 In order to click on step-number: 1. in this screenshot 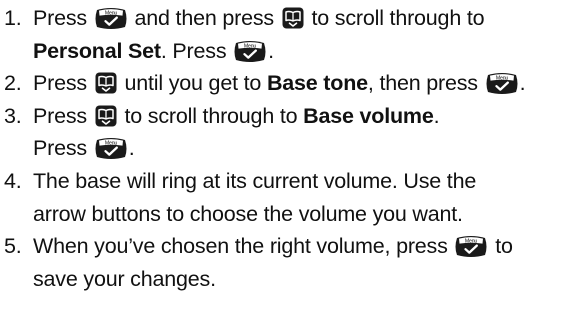, I will do `click(13, 18)`.